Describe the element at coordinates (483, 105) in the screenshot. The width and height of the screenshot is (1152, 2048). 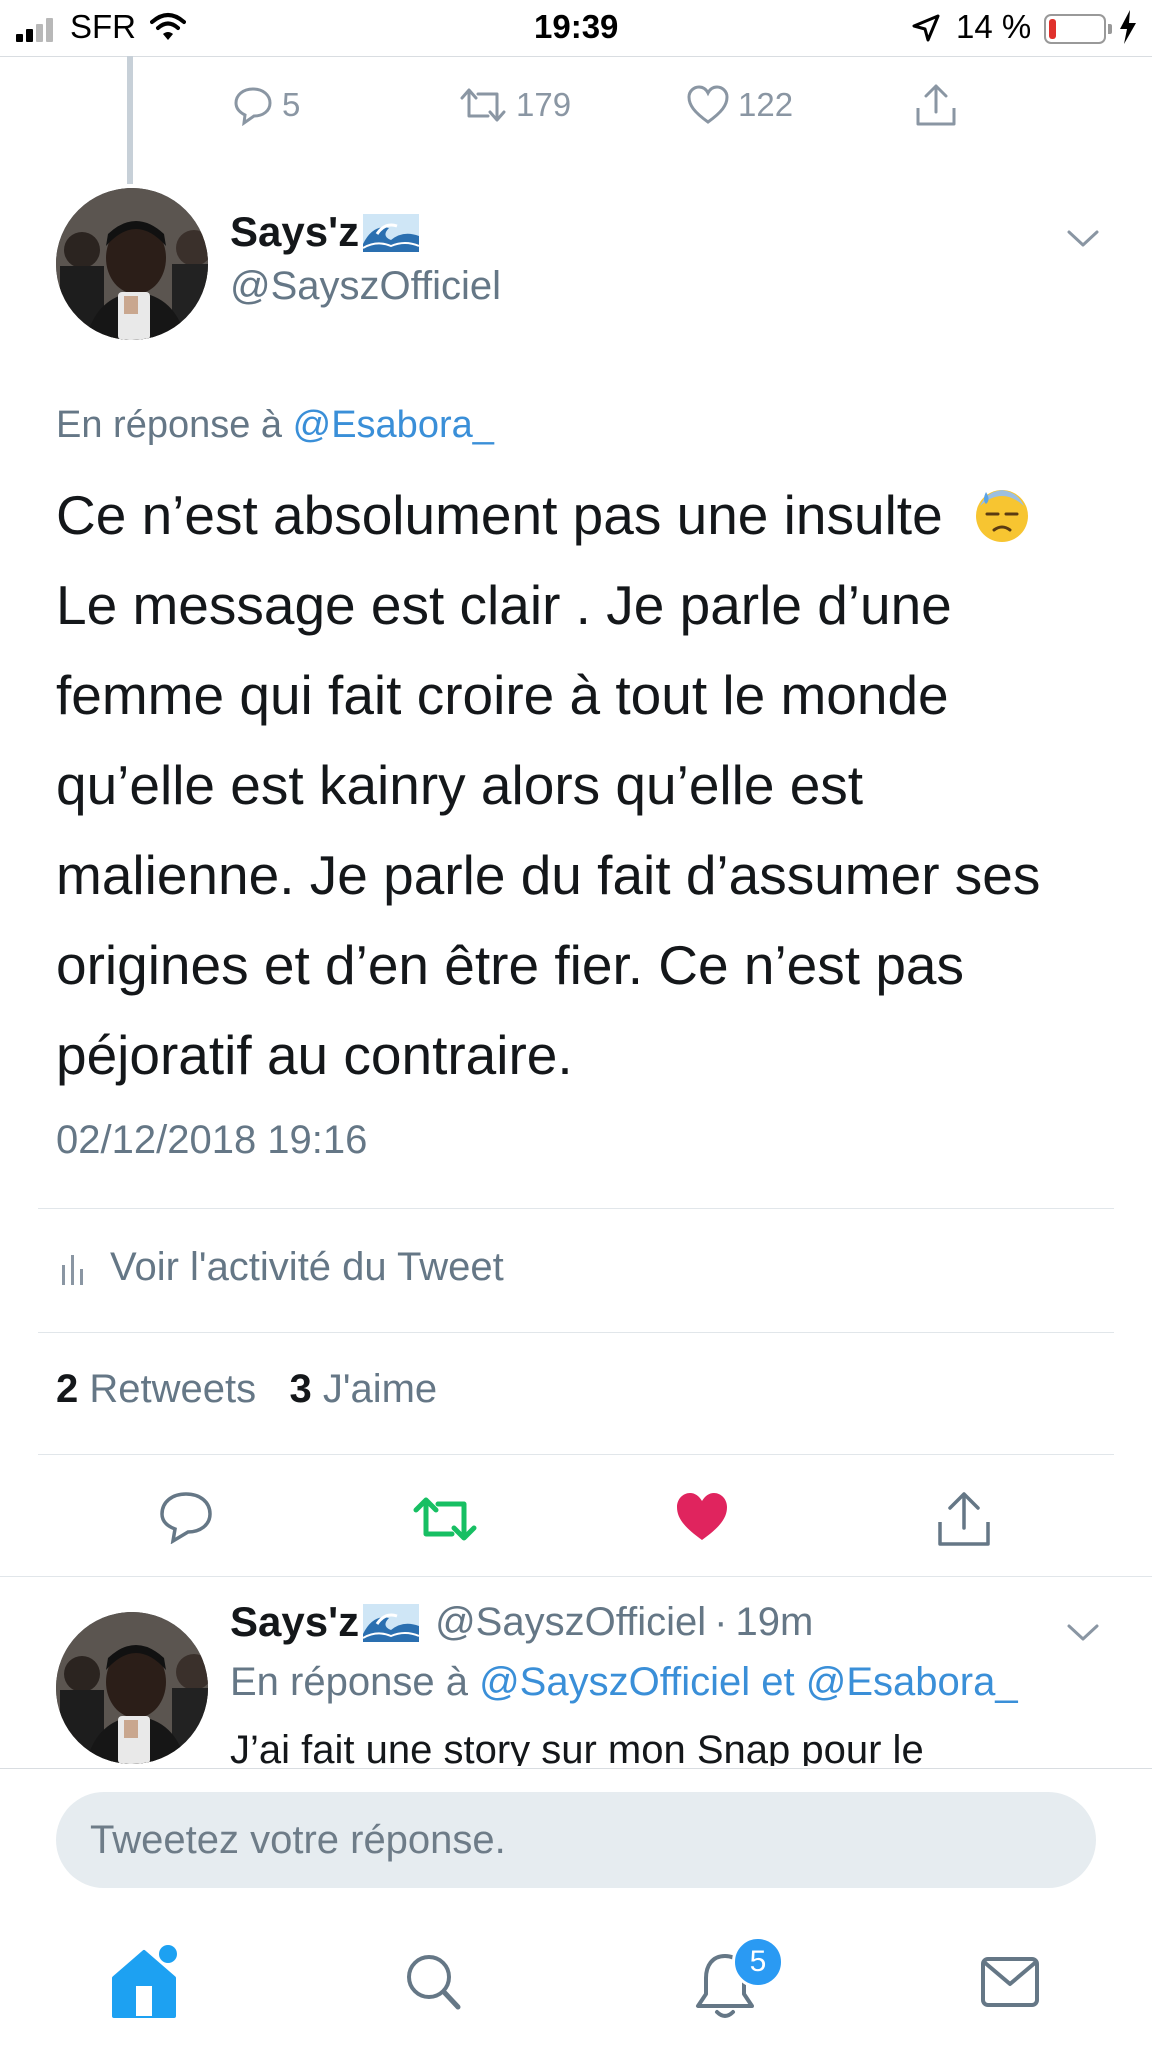
I see `retweet-icon` at that location.